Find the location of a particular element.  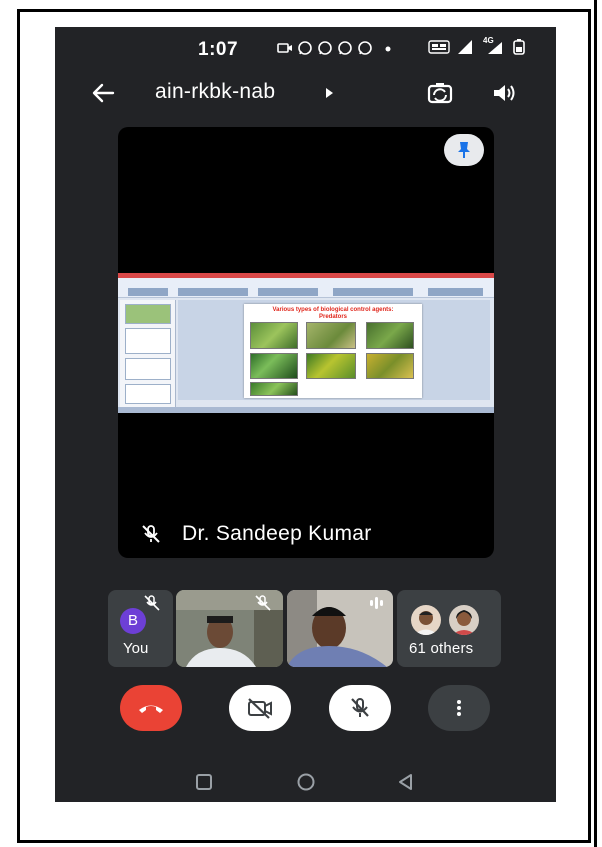

pin-button is located at coordinates (464, 150).